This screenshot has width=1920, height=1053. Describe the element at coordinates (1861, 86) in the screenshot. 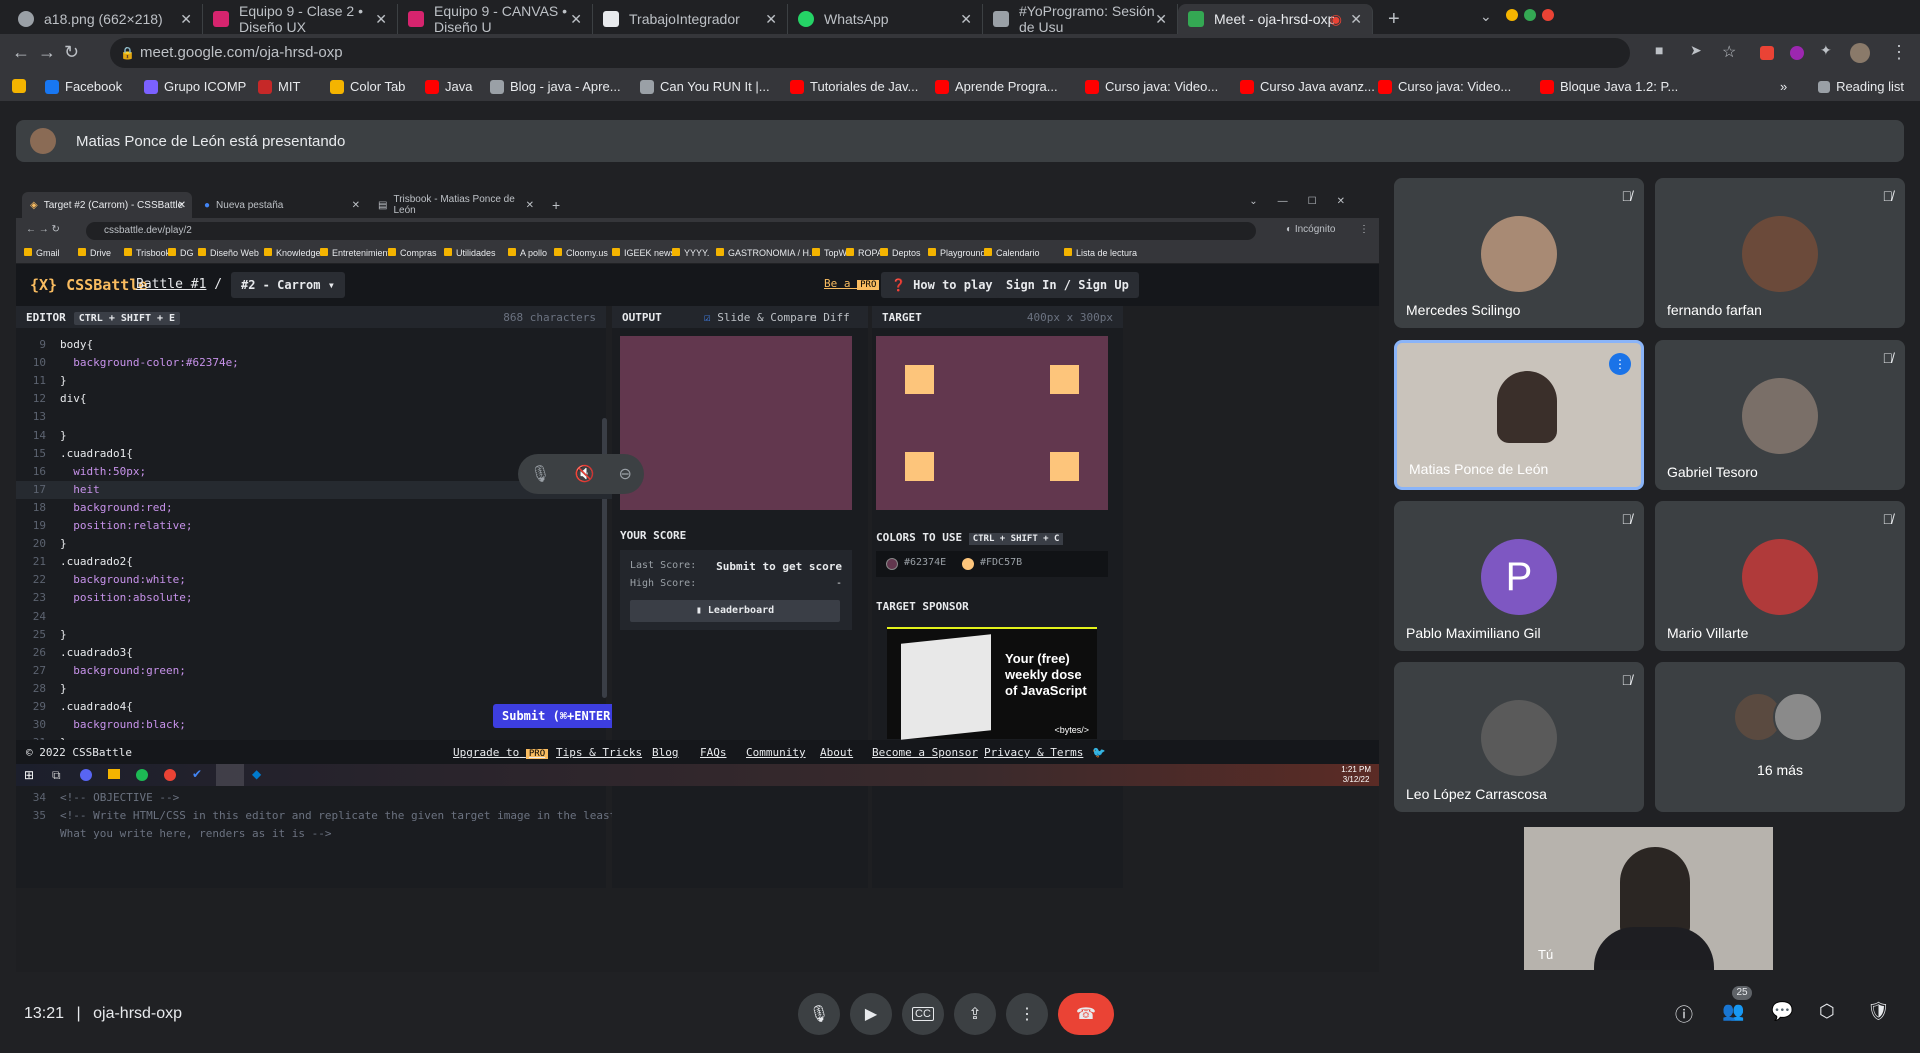

I see `reading-list-button: Reading list` at that location.